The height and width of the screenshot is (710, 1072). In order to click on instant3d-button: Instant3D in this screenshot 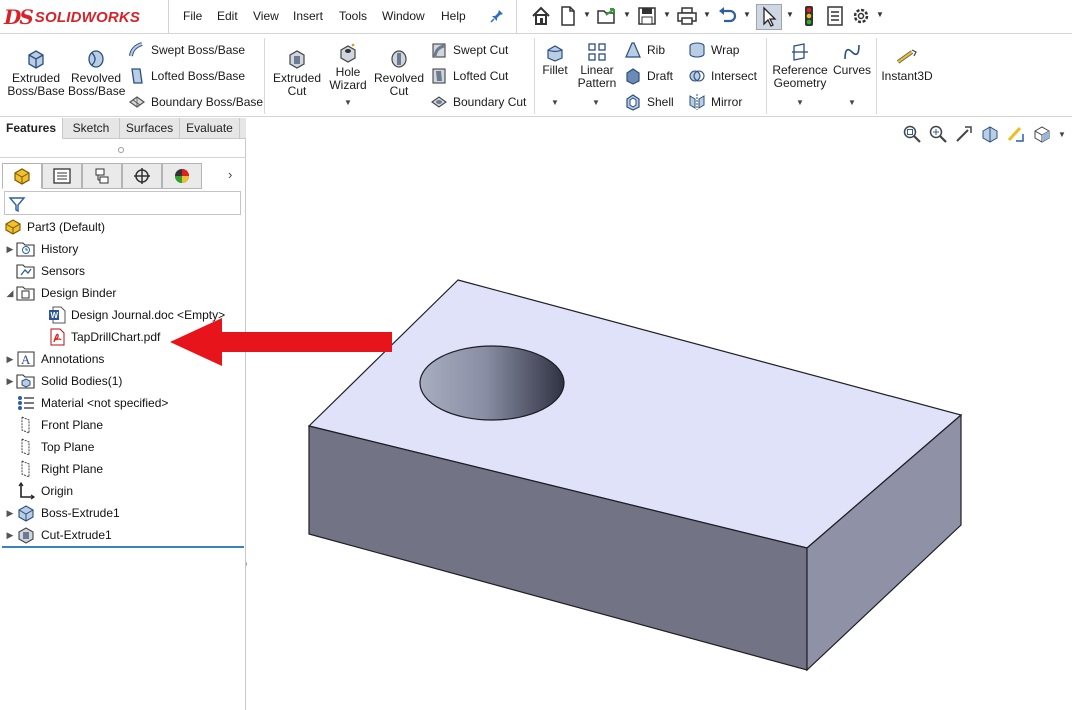, I will do `click(907, 65)`.